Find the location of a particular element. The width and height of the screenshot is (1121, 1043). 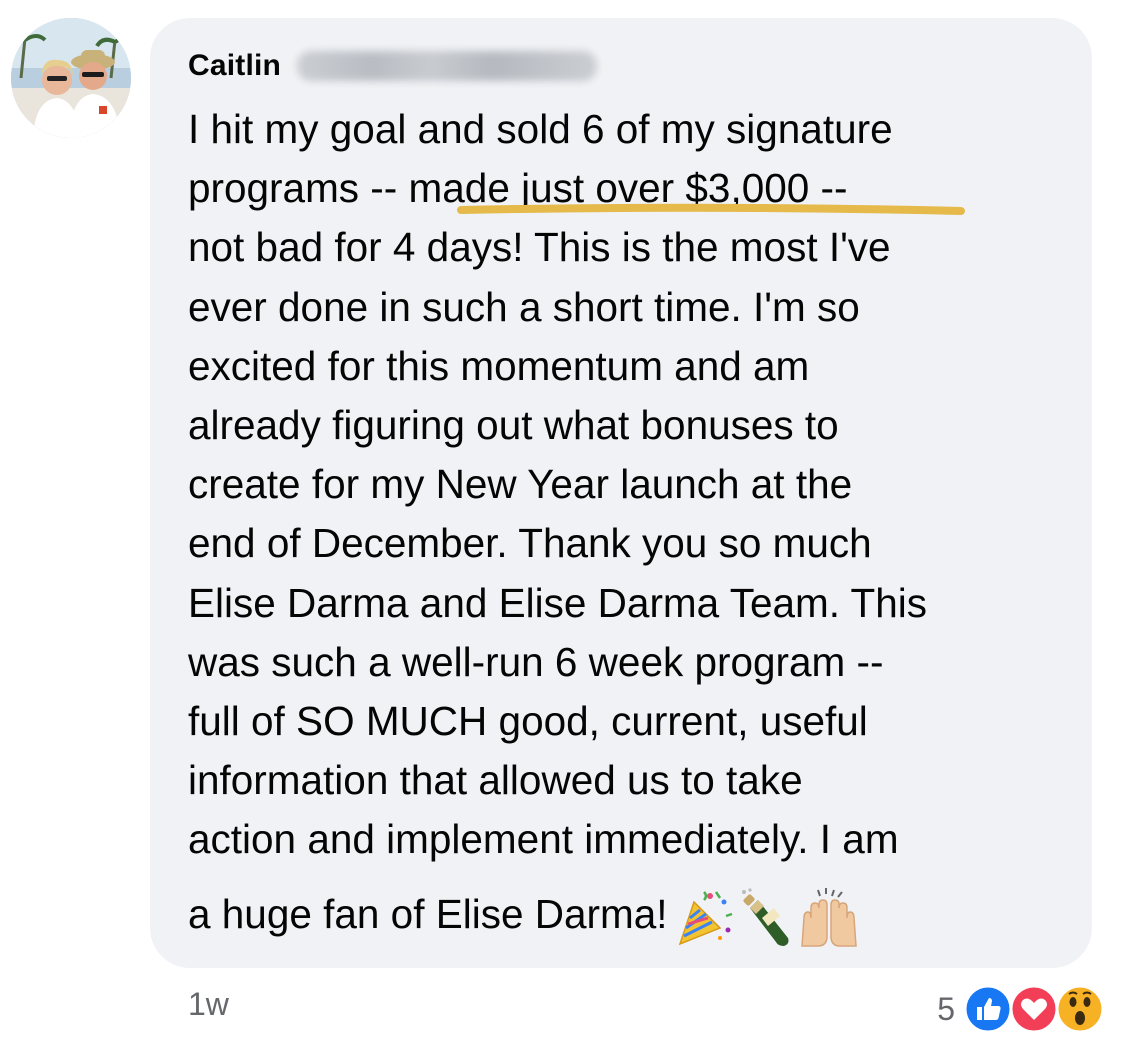

comment-line-with-emojis: a huge fan of Elise Darma! is located at coordinates (633, 916).